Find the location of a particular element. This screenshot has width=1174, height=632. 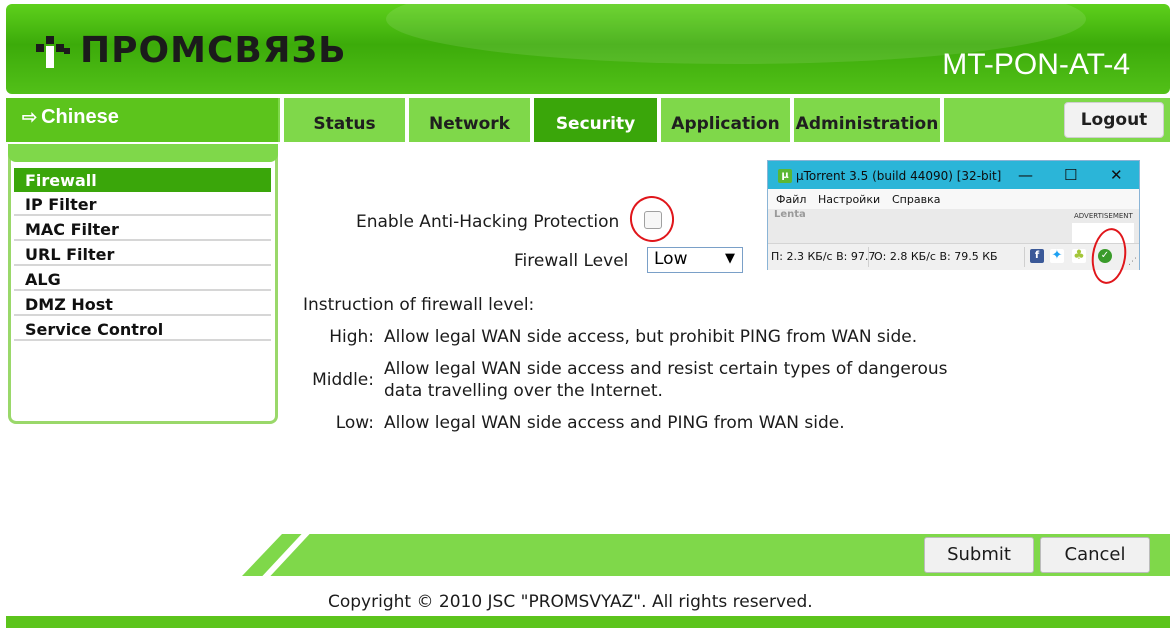

resize-grip-icon: ⋰ is located at coordinates (1132, 262).